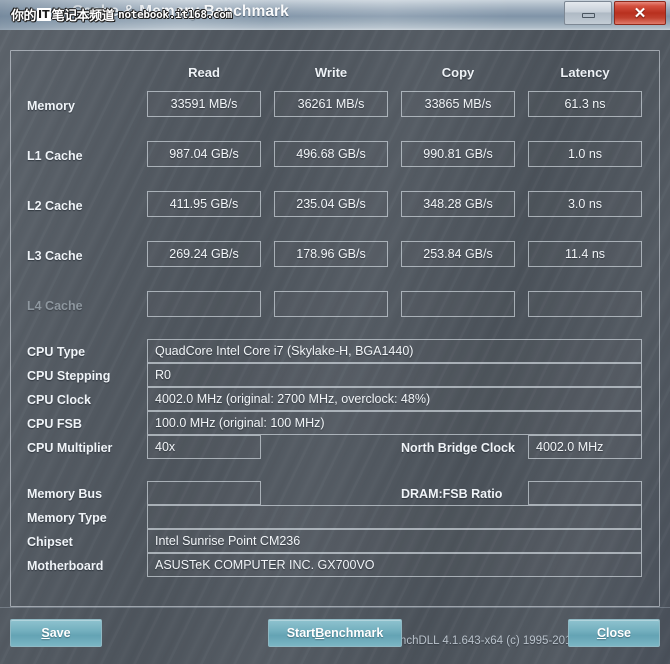  I want to click on close-button-accel: C, so click(601, 633).